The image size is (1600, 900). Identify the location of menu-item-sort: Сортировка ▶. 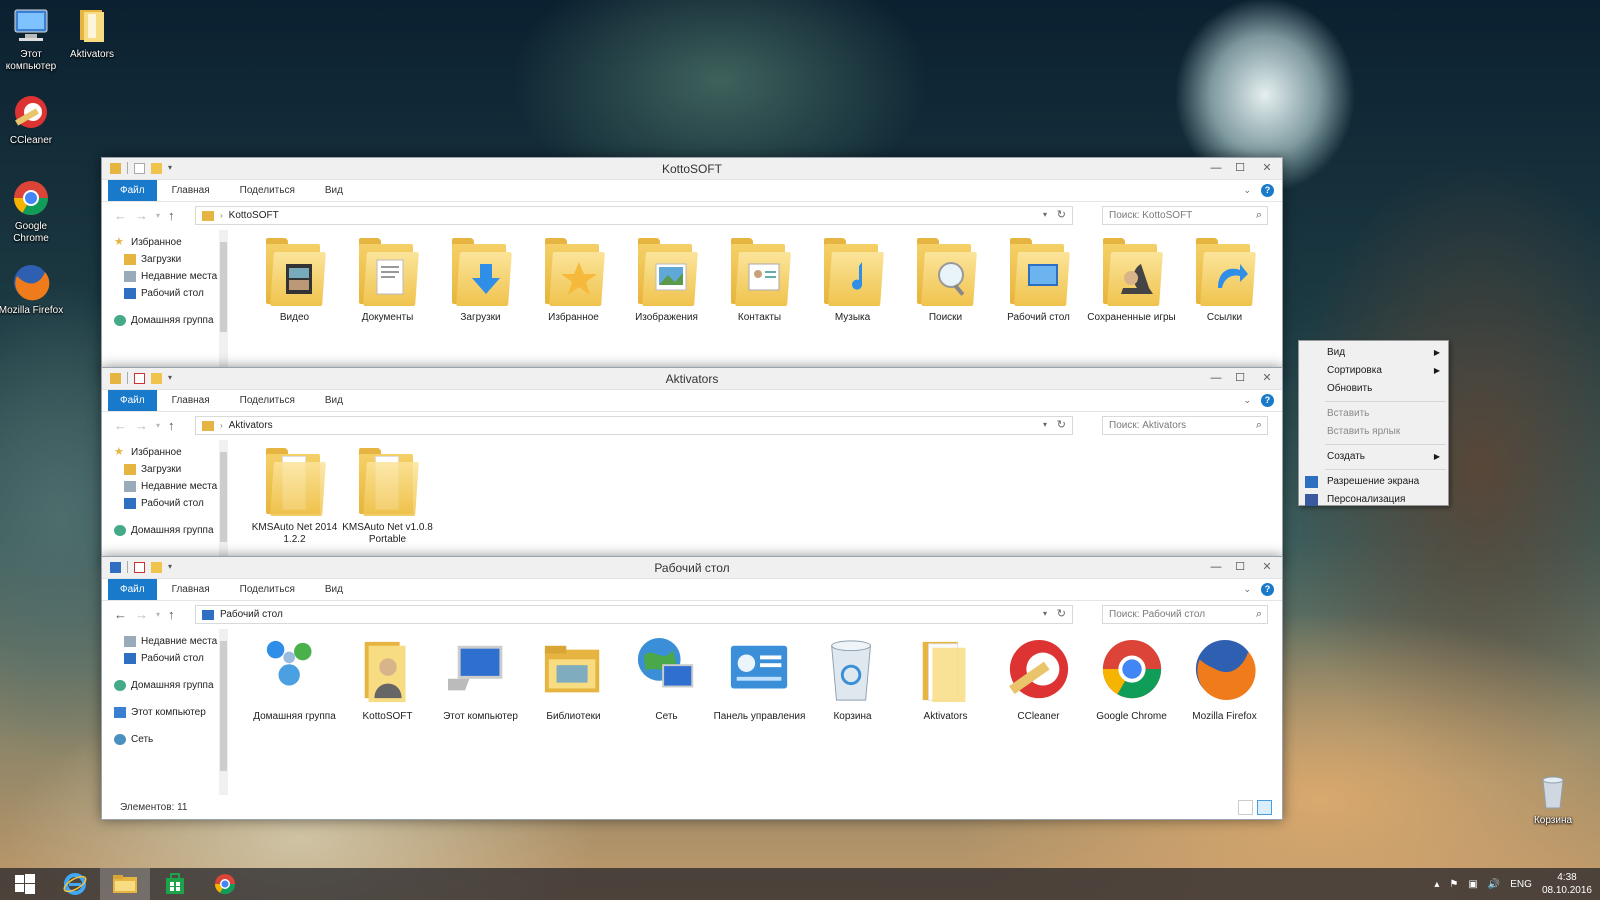
(1373, 371).